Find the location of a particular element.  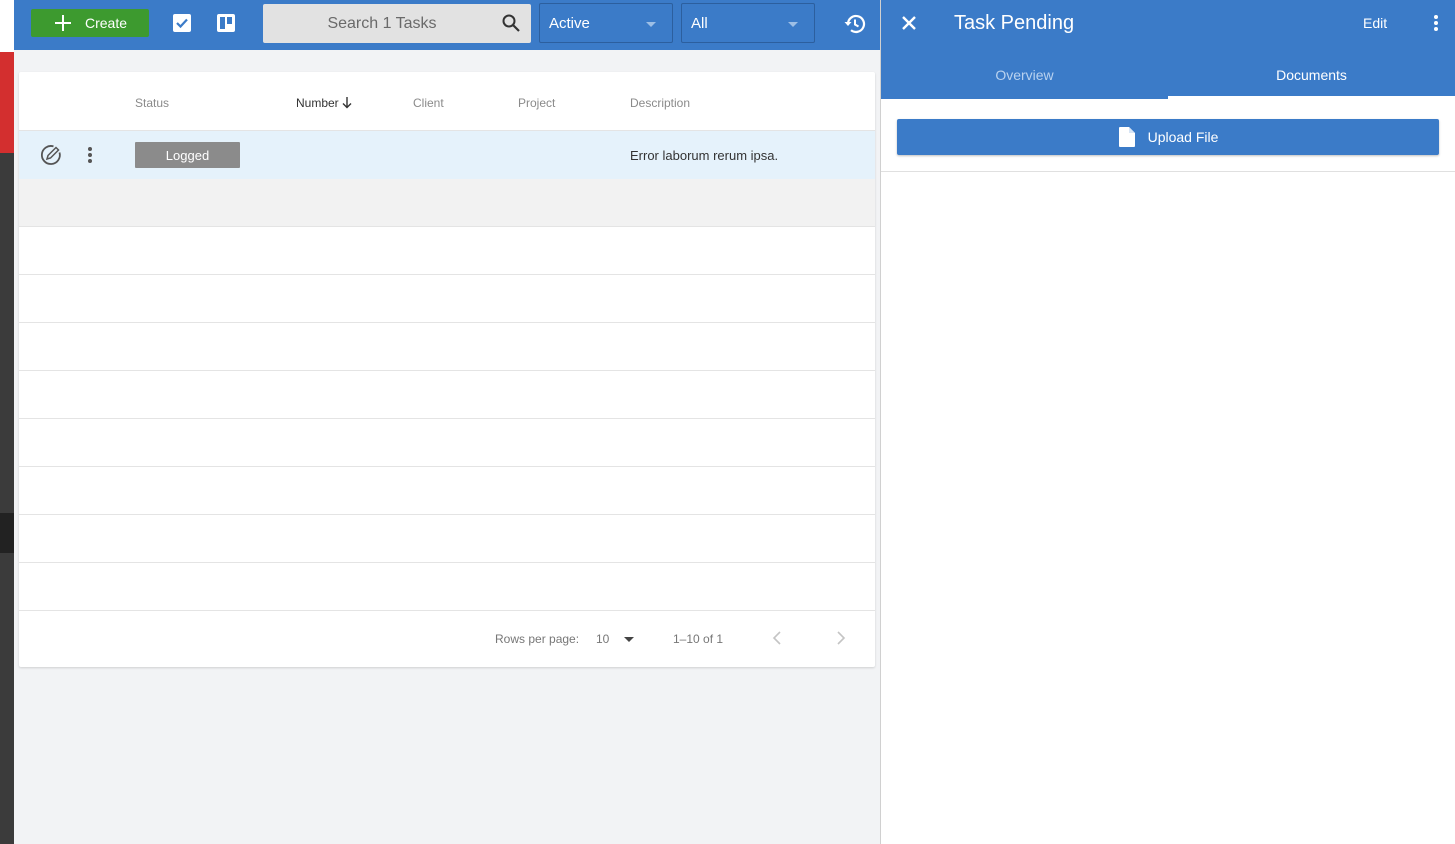

file-icon is located at coordinates (1126, 137).